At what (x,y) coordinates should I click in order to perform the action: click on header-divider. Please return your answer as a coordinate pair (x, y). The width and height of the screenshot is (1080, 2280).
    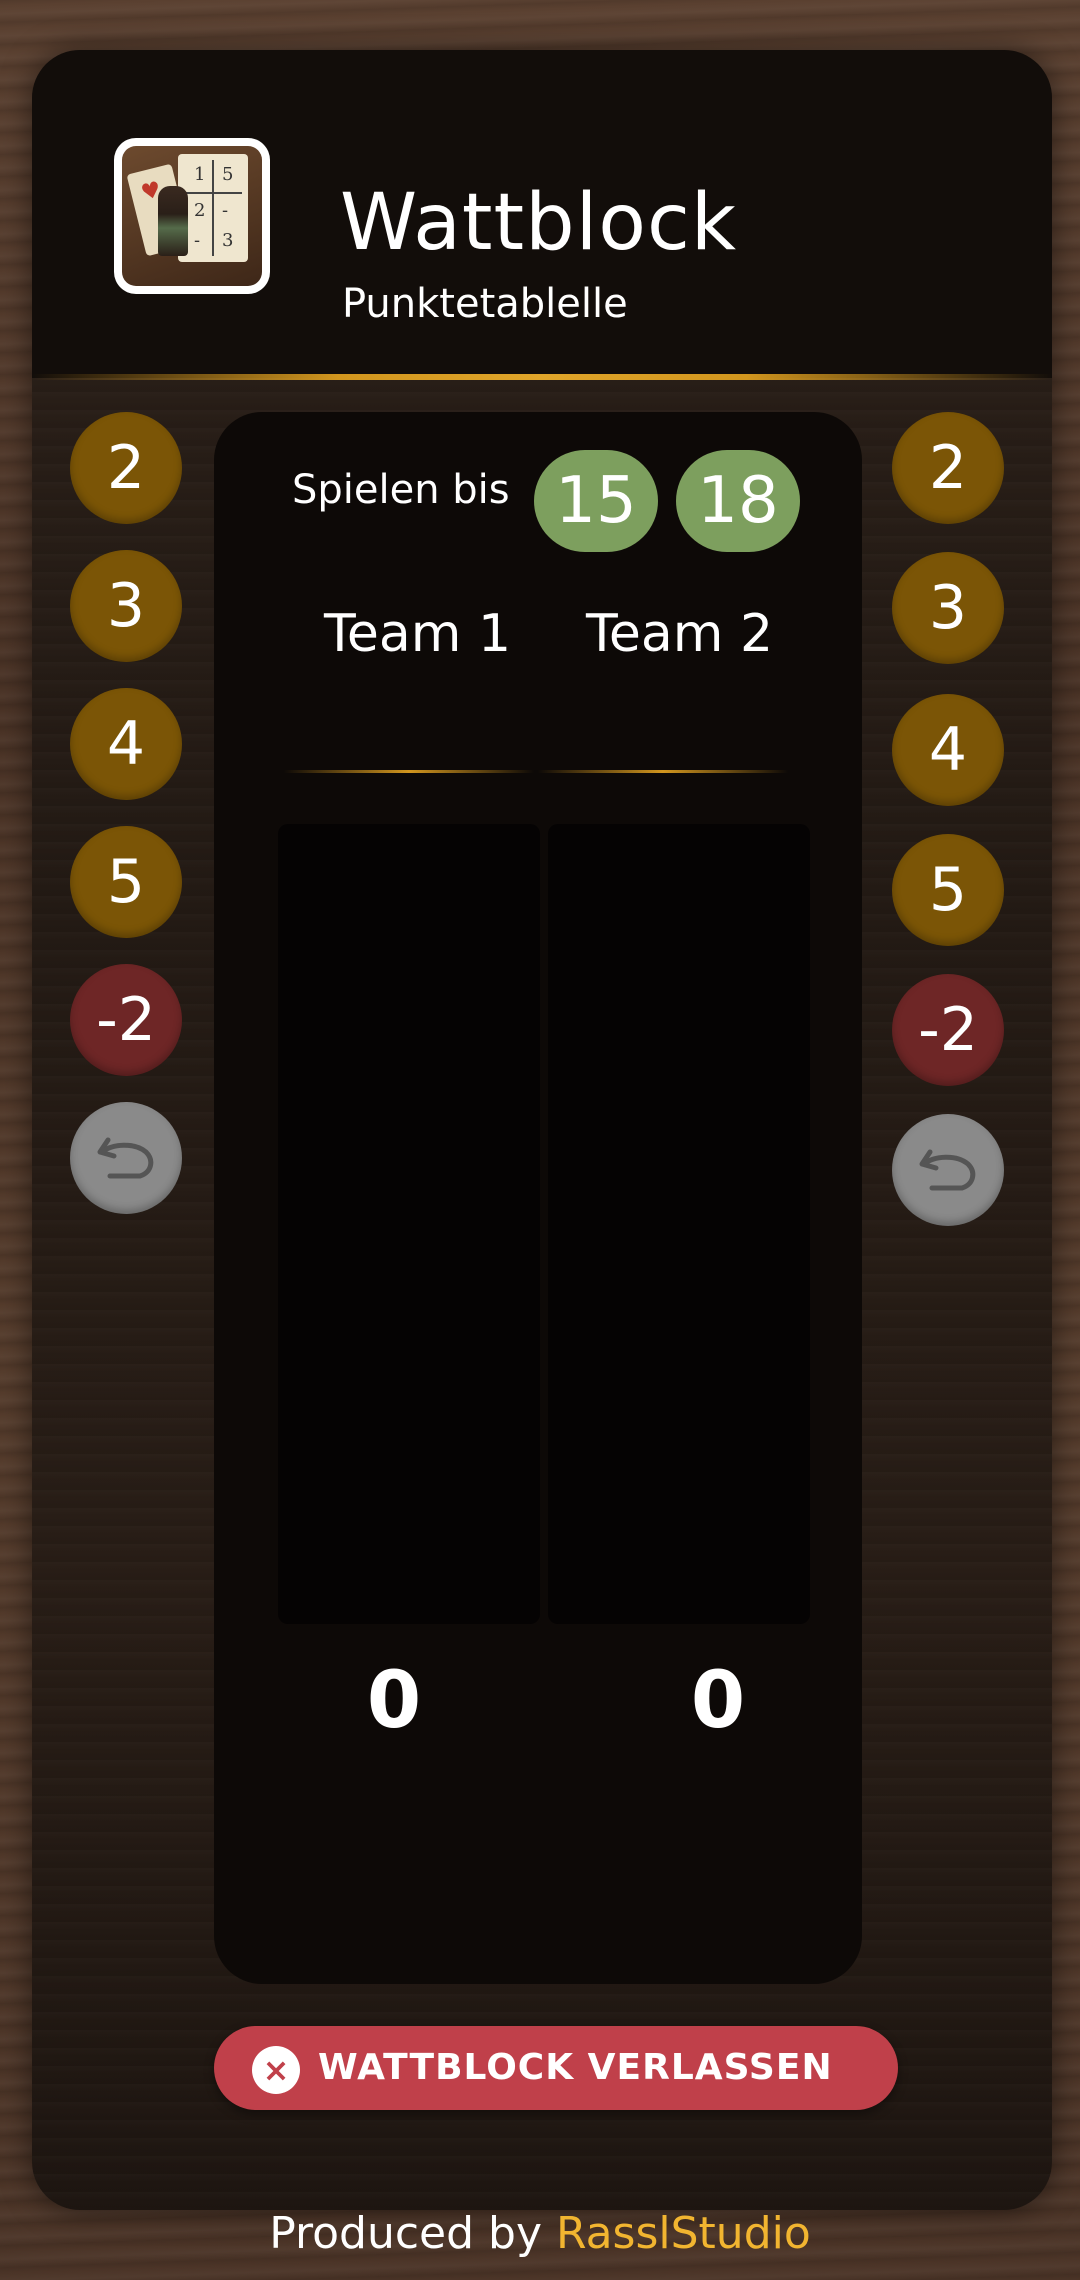
    Looking at the image, I should click on (542, 377).